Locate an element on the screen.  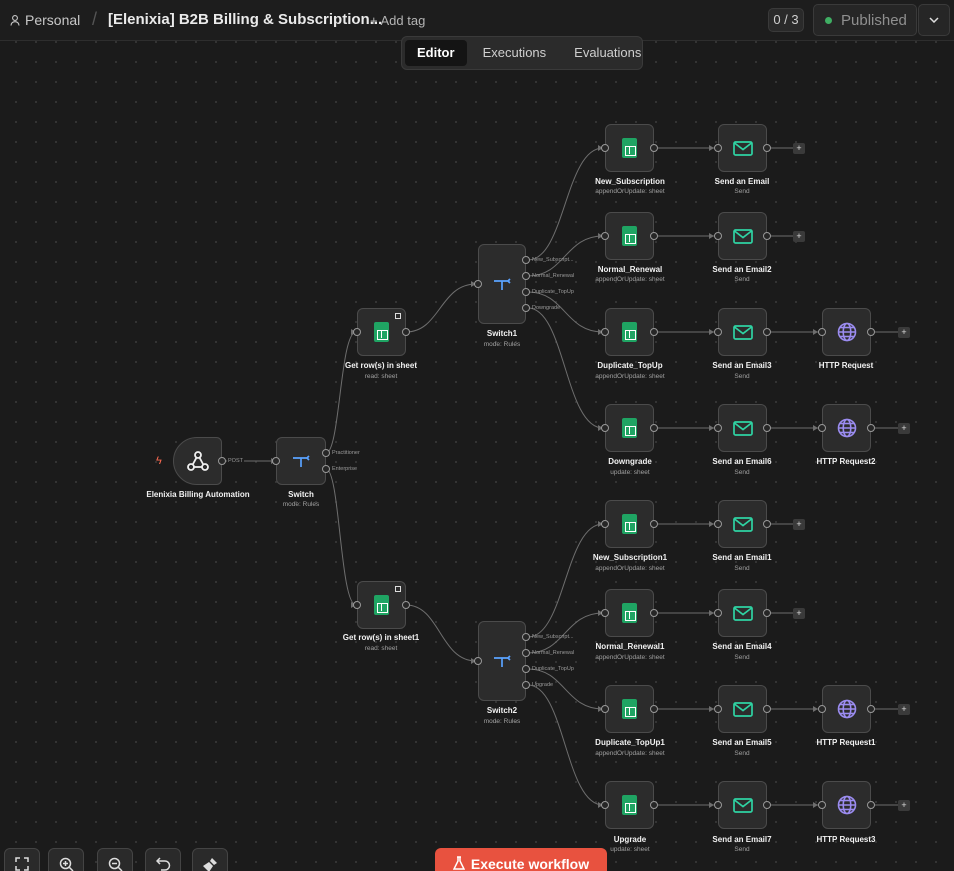
google-sheets-icon is located at coordinates (629, 613).